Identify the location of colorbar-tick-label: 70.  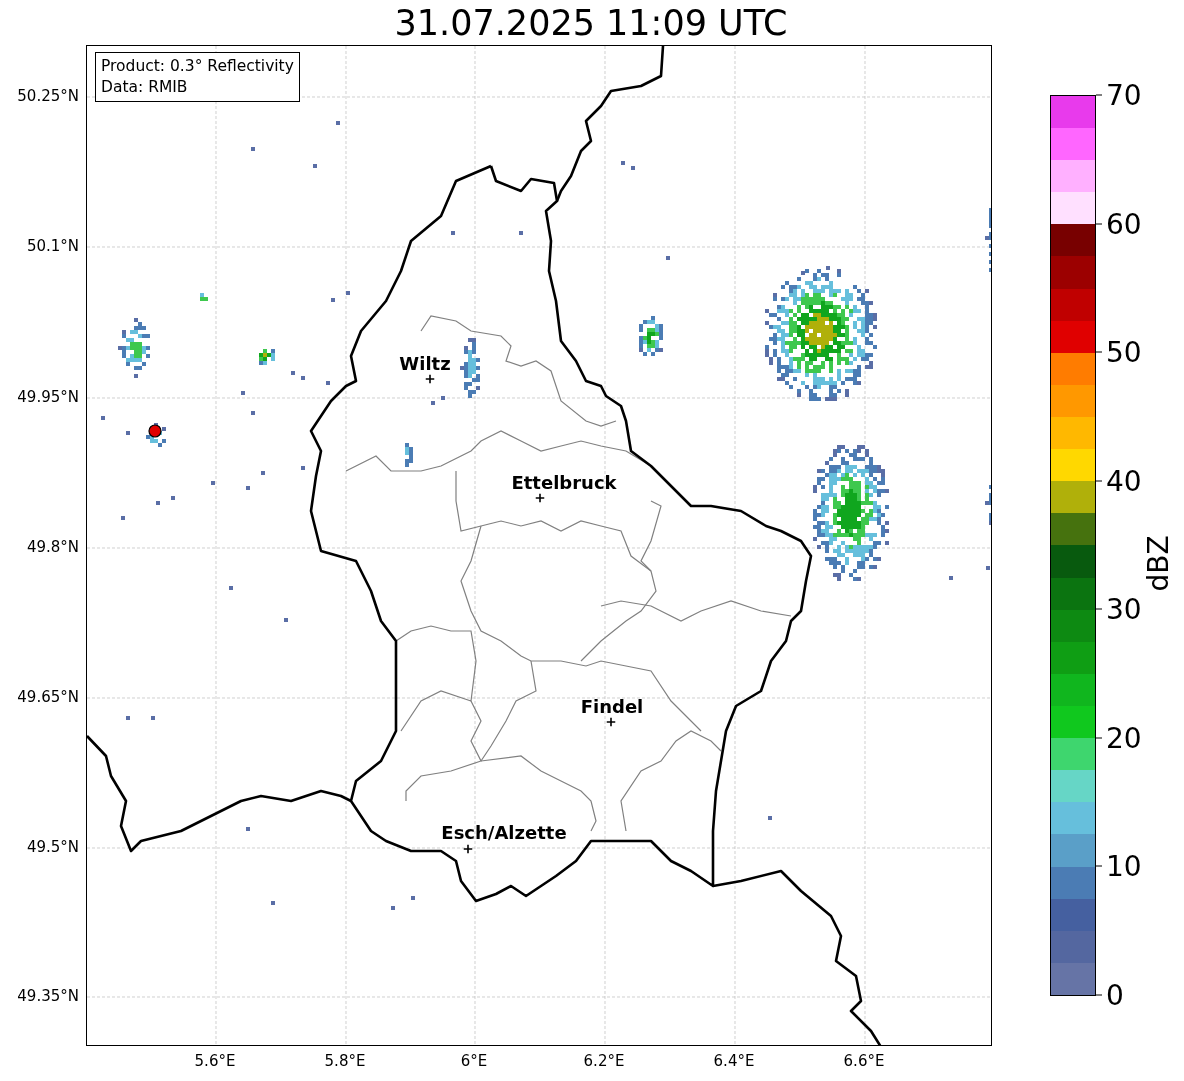
(1124, 95).